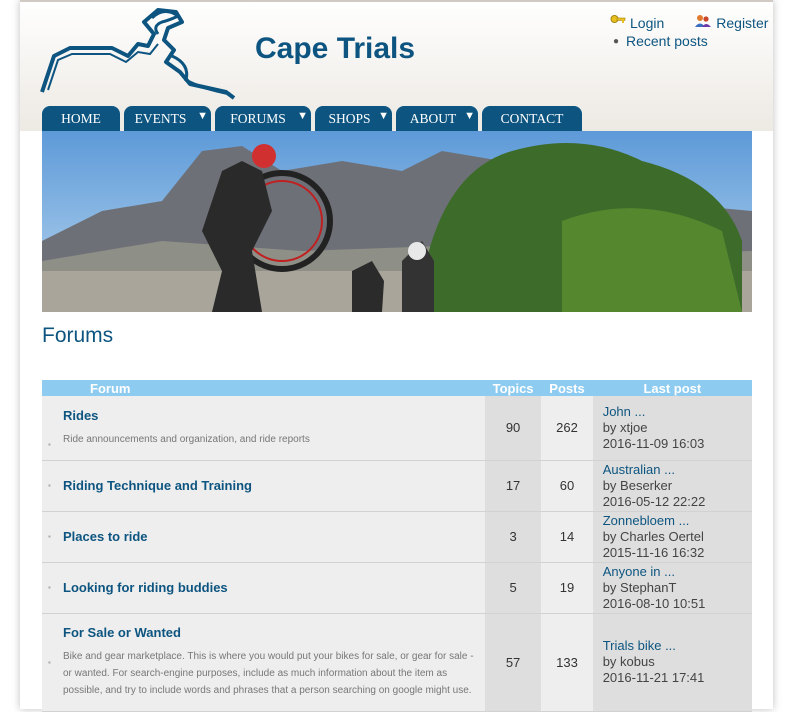 This screenshot has width=789, height=712. I want to click on last-post-author: by xtjoe, so click(625, 427).